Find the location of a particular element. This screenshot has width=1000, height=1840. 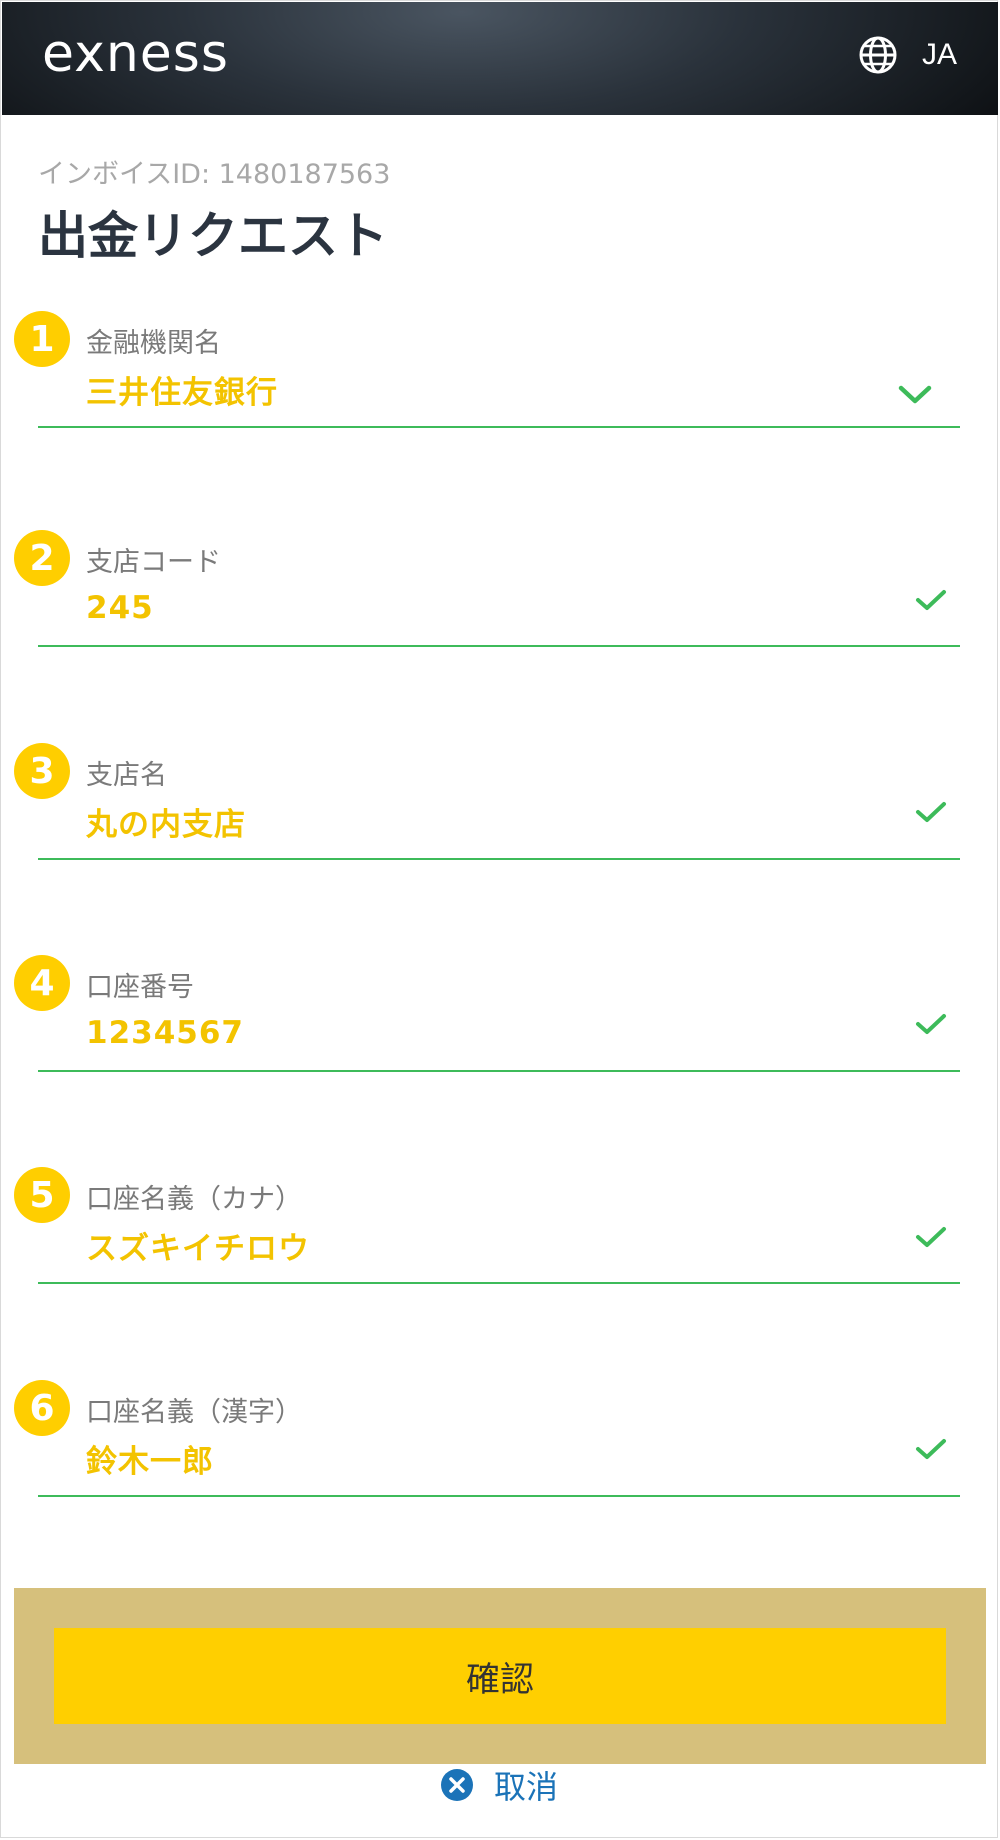

step-badge-2: 2 is located at coordinates (42, 558).